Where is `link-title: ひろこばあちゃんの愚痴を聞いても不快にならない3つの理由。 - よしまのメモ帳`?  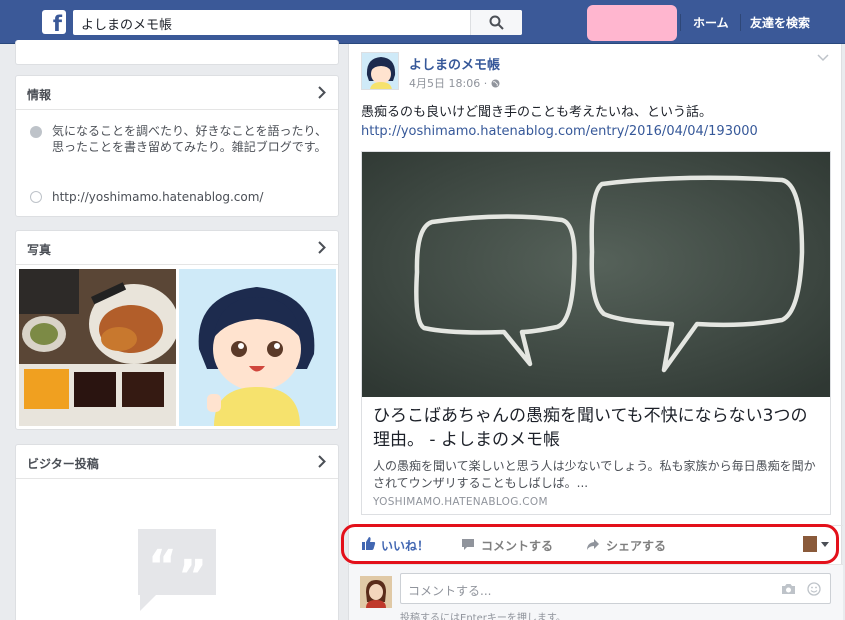
link-title: ひろこばあちゃんの愚痴を聞いても不快にならない3つの理由。 - よしまのメモ帳 is located at coordinates (598, 428).